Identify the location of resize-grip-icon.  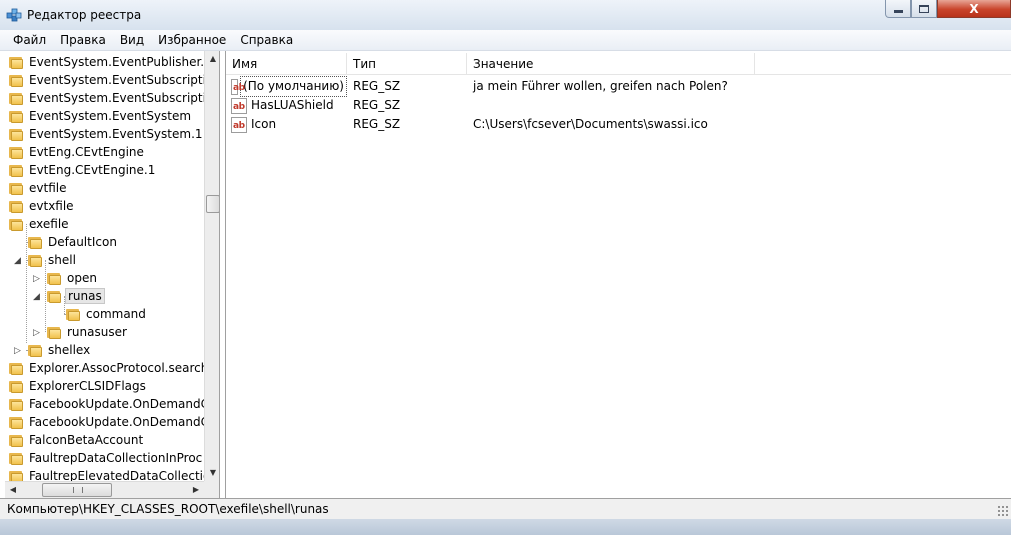
(1003, 511).